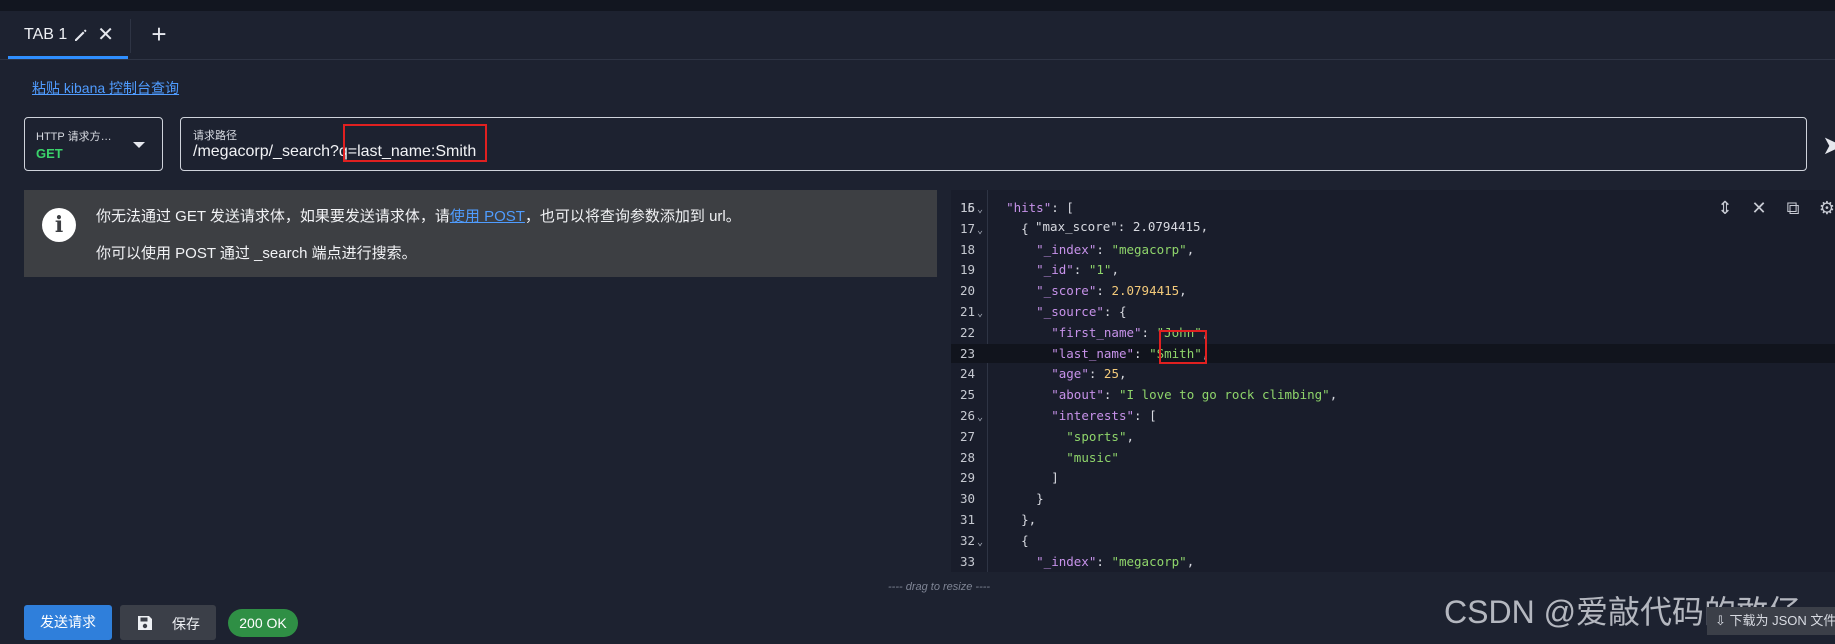  What do you see at coordinates (1826, 208) in the screenshot?
I see `gear-icon: ⚙` at bounding box center [1826, 208].